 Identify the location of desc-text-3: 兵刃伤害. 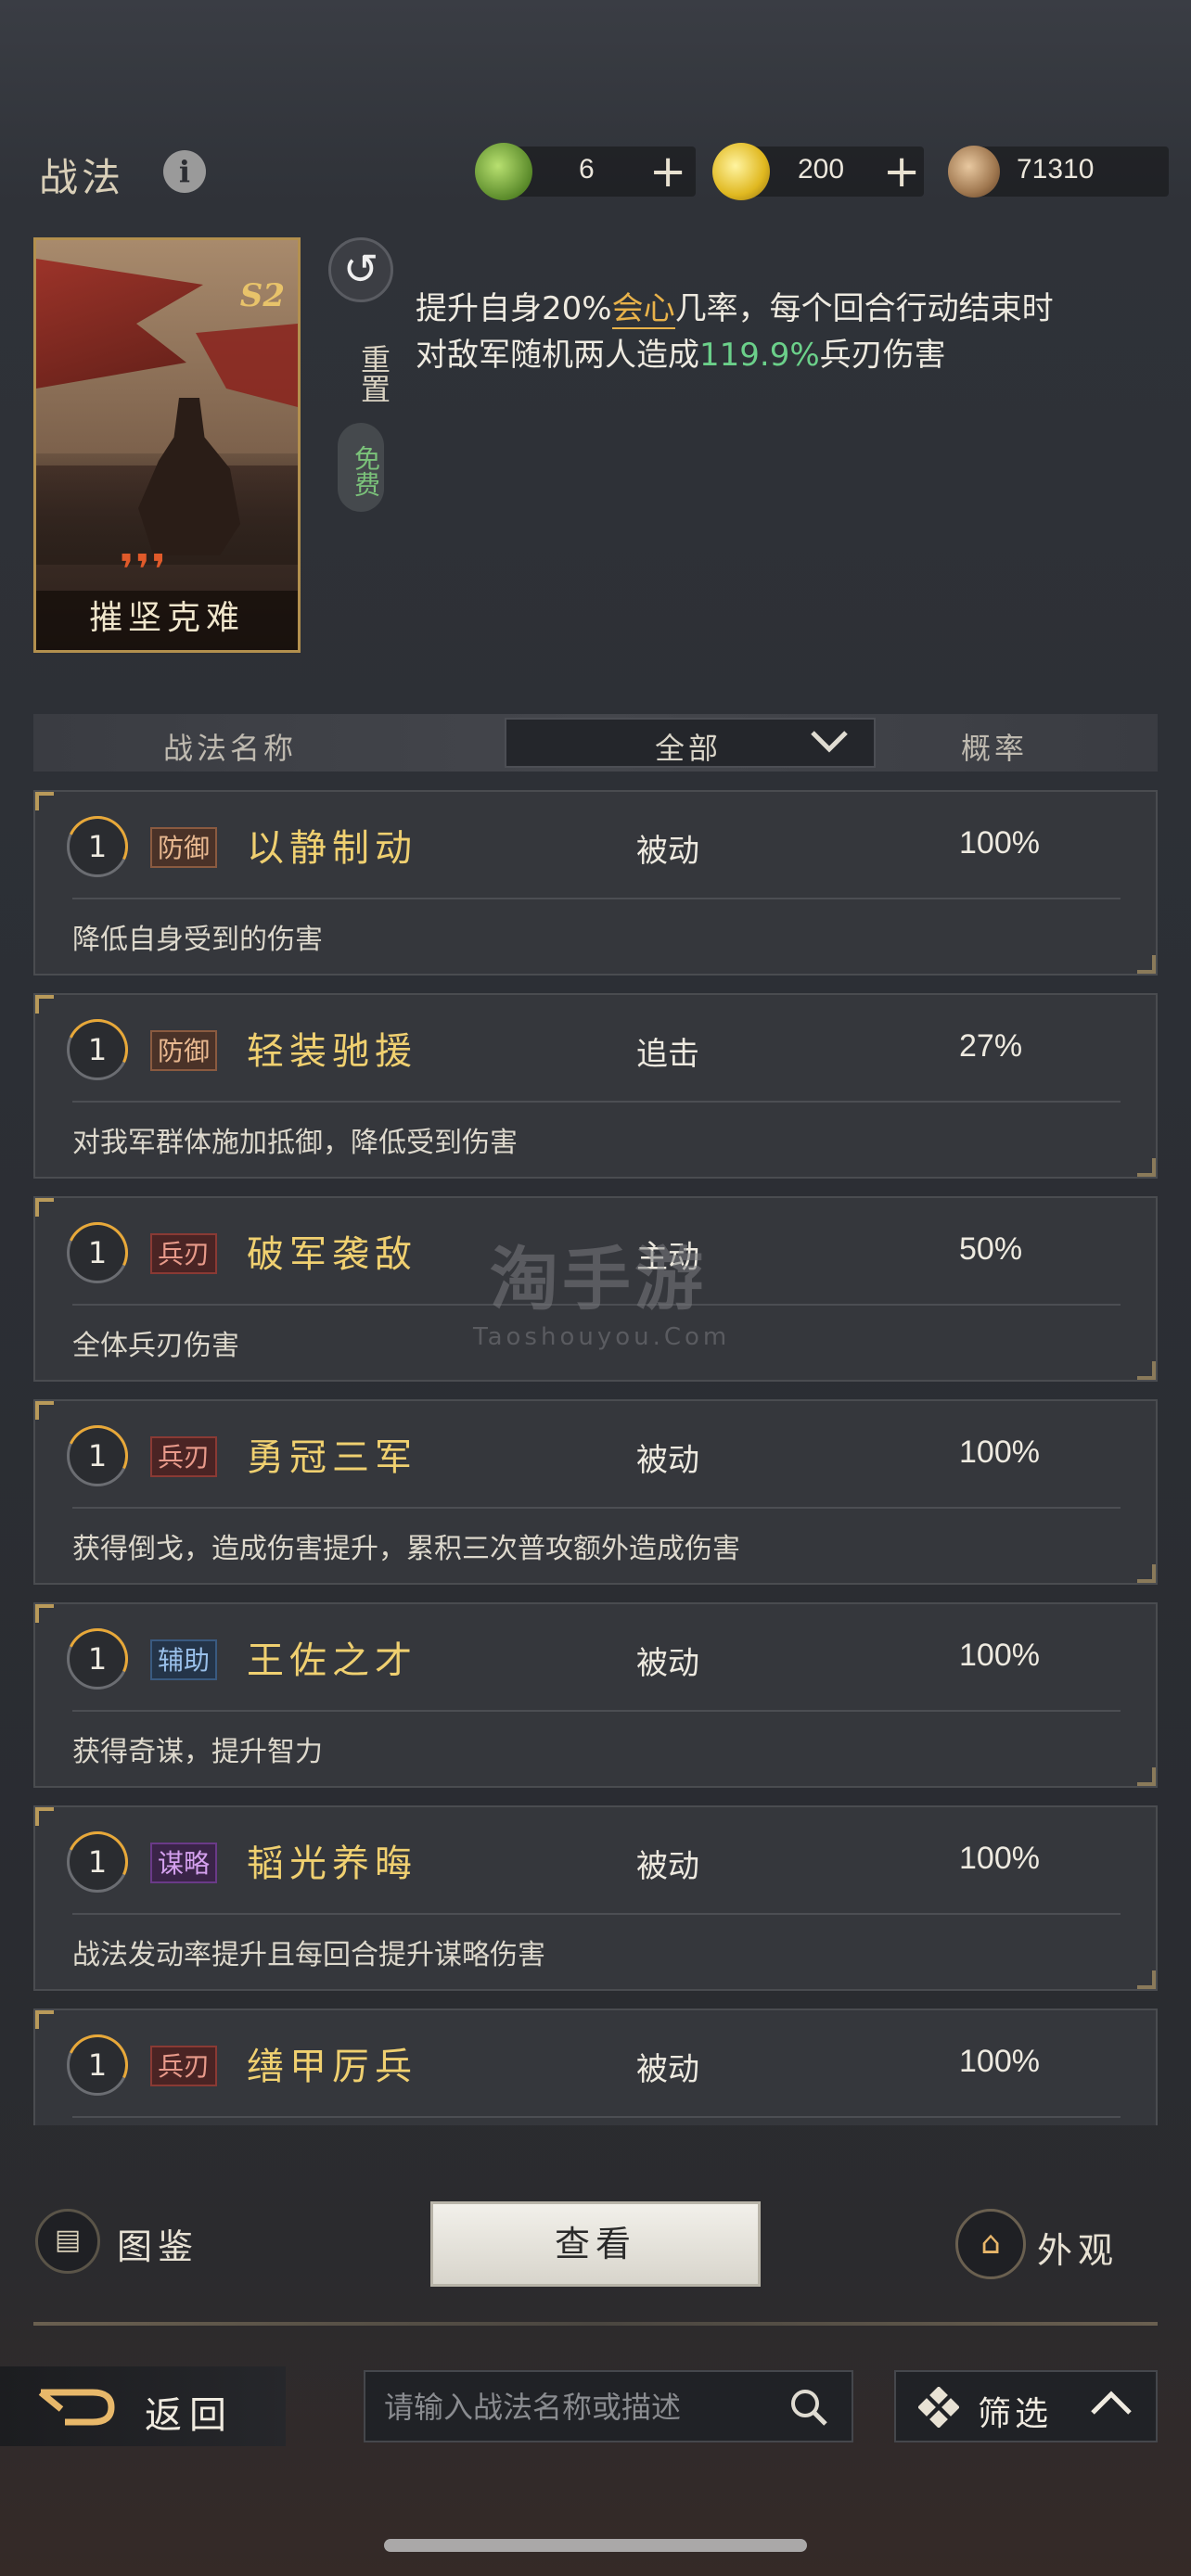
(882, 355).